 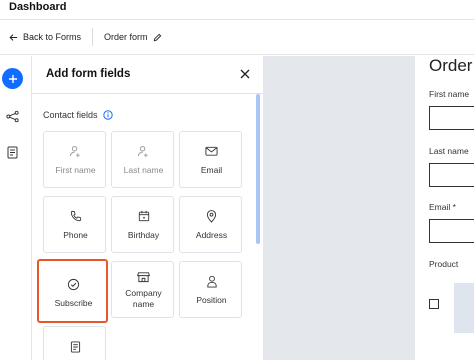 What do you see at coordinates (444, 264) in the screenshot?
I see `product-label: Product` at bounding box center [444, 264].